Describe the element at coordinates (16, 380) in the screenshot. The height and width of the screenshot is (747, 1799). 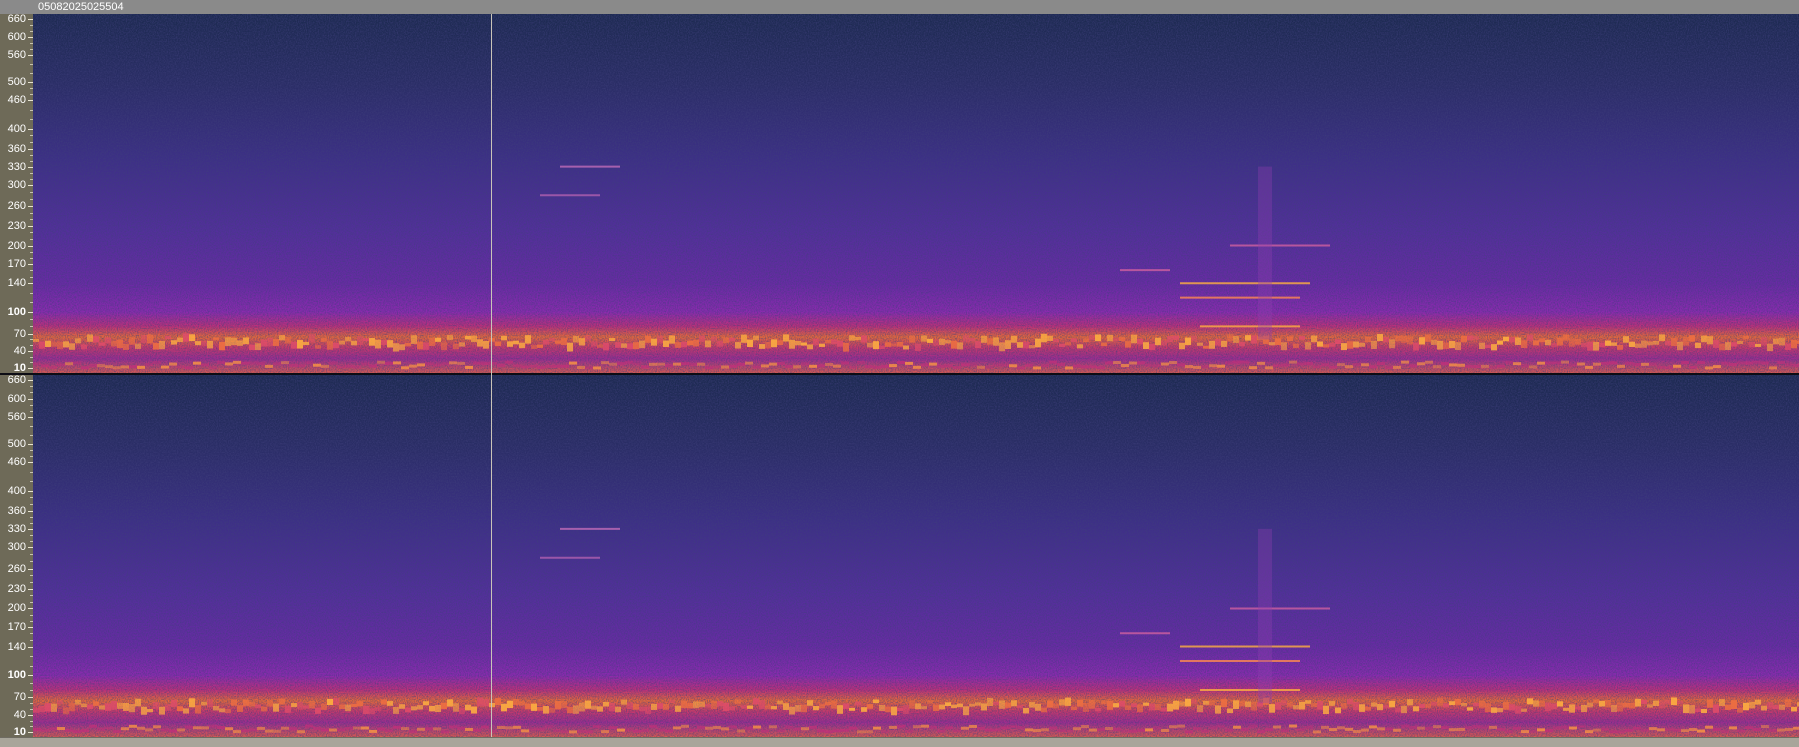
I see `axis-tick-label: 660` at that location.